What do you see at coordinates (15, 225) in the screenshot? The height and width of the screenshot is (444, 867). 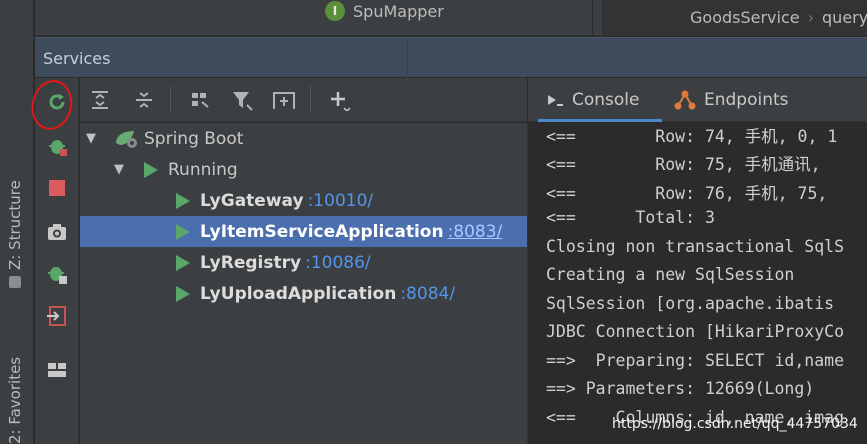 I see `structure-tab-label: Z: Structure` at bounding box center [15, 225].